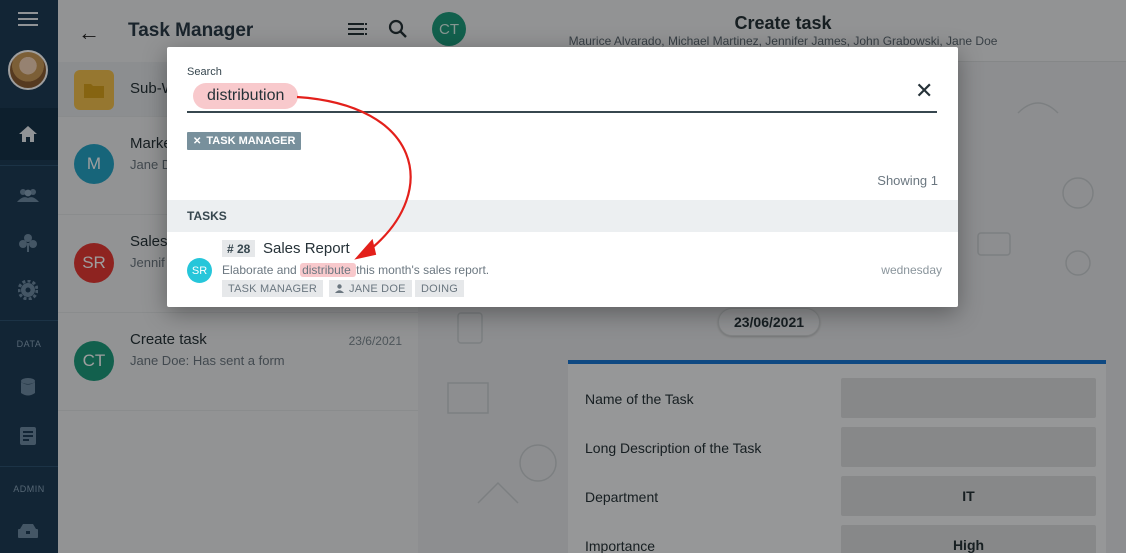  Describe the element at coordinates (207, 216) in the screenshot. I see `section-title: TASKS` at that location.